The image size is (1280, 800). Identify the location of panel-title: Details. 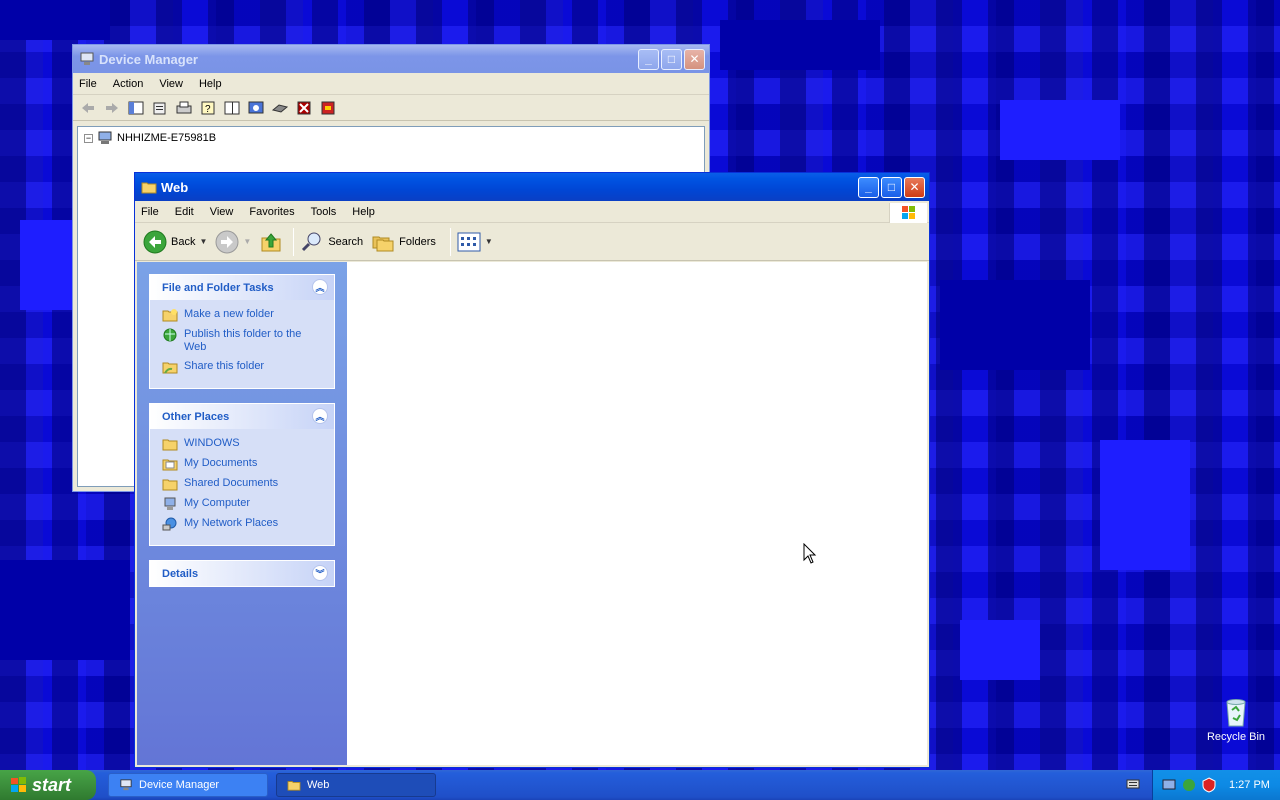
(180, 573).